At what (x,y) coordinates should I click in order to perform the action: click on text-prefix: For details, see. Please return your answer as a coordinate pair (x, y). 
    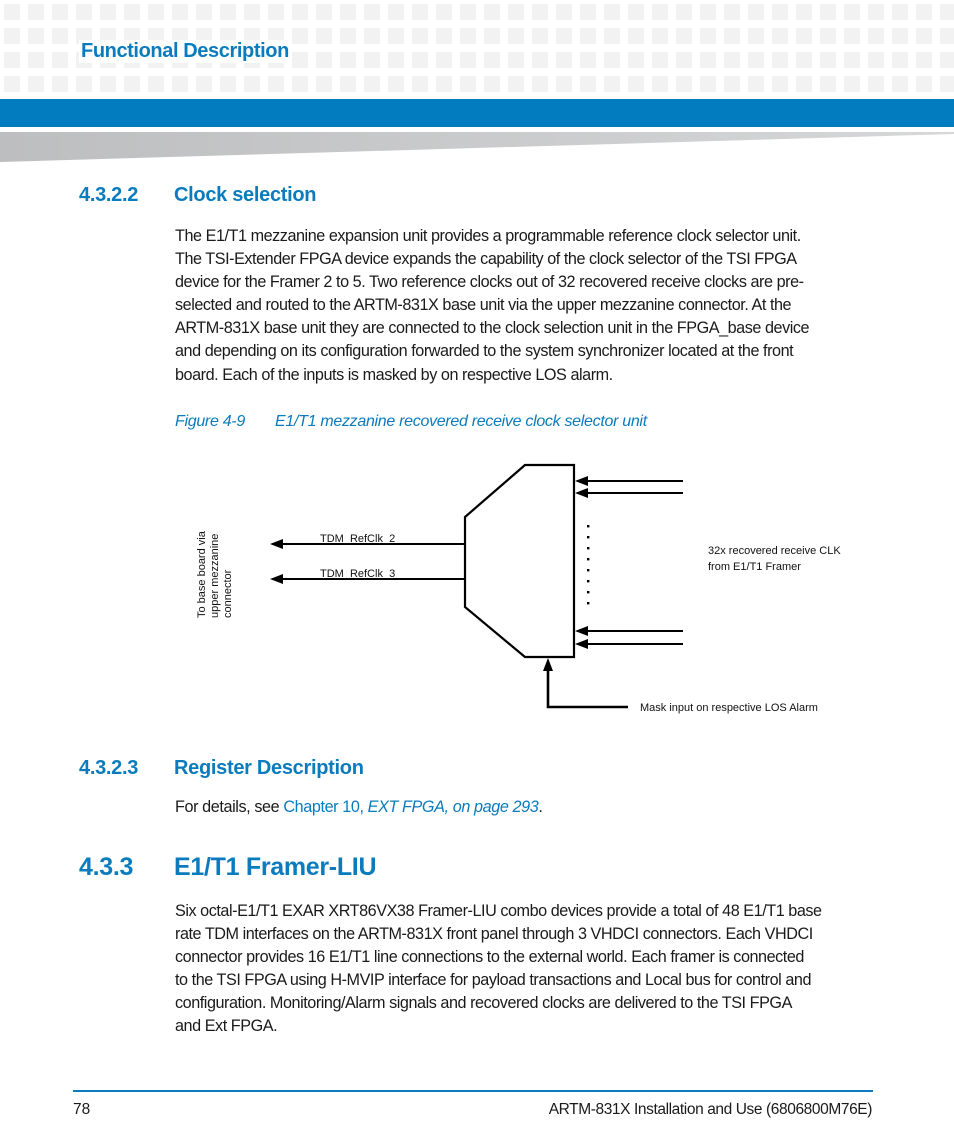
    Looking at the image, I should click on (229, 807).